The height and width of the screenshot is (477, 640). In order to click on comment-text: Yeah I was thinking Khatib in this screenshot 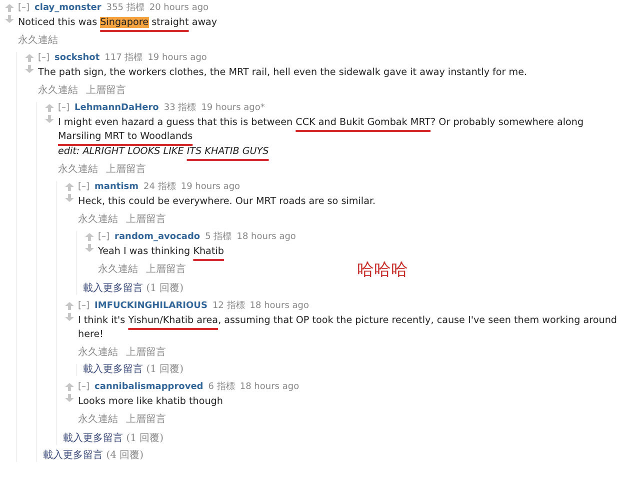, I will do `click(161, 252)`.